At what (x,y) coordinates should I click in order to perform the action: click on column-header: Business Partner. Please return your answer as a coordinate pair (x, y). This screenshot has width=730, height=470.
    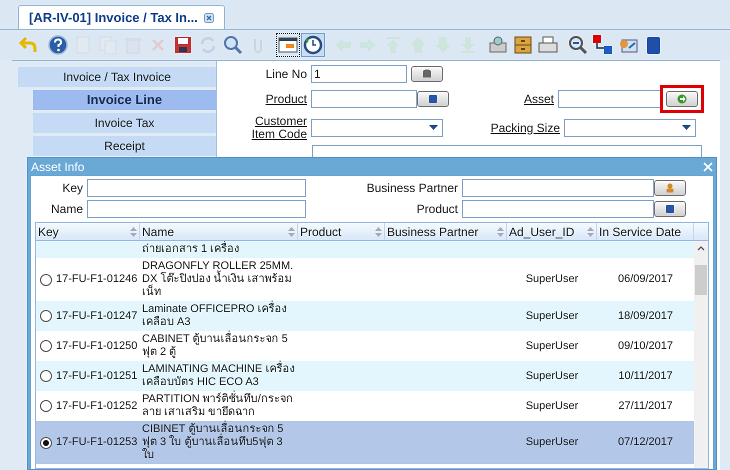
    Looking at the image, I should click on (446, 231).